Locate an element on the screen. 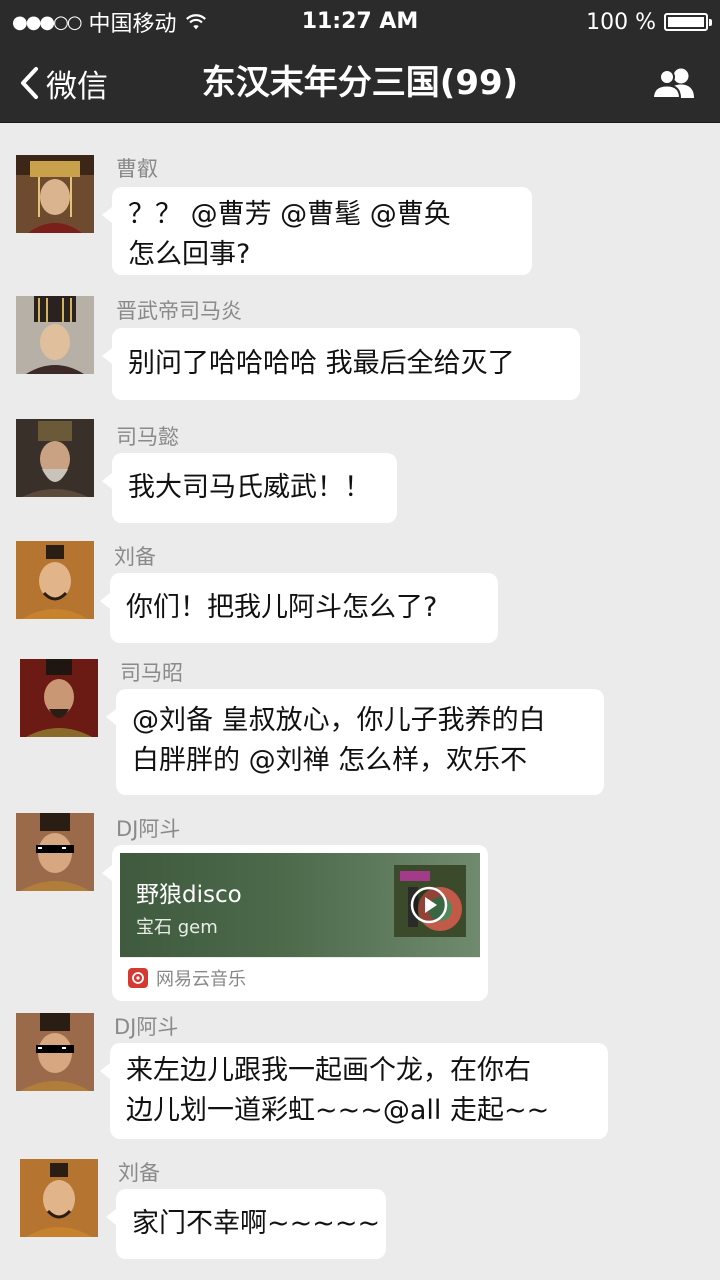  battery-fill is located at coordinates (686, 22).